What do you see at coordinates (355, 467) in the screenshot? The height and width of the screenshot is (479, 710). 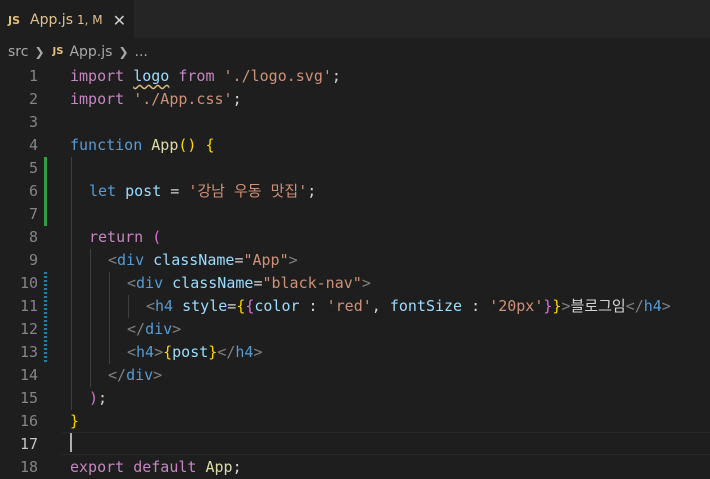 I see `code-line: export default App;` at bounding box center [355, 467].